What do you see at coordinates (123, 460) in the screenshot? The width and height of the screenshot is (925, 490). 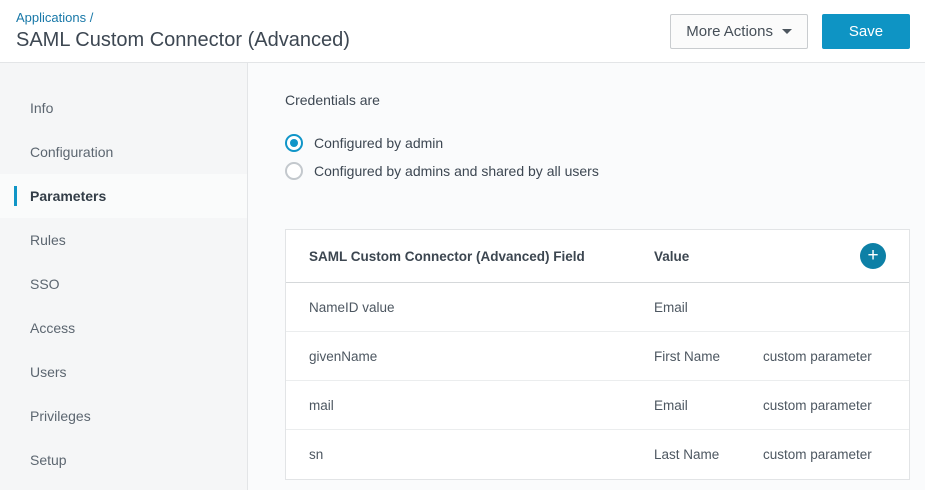 I see `sidebar-item: Setup` at bounding box center [123, 460].